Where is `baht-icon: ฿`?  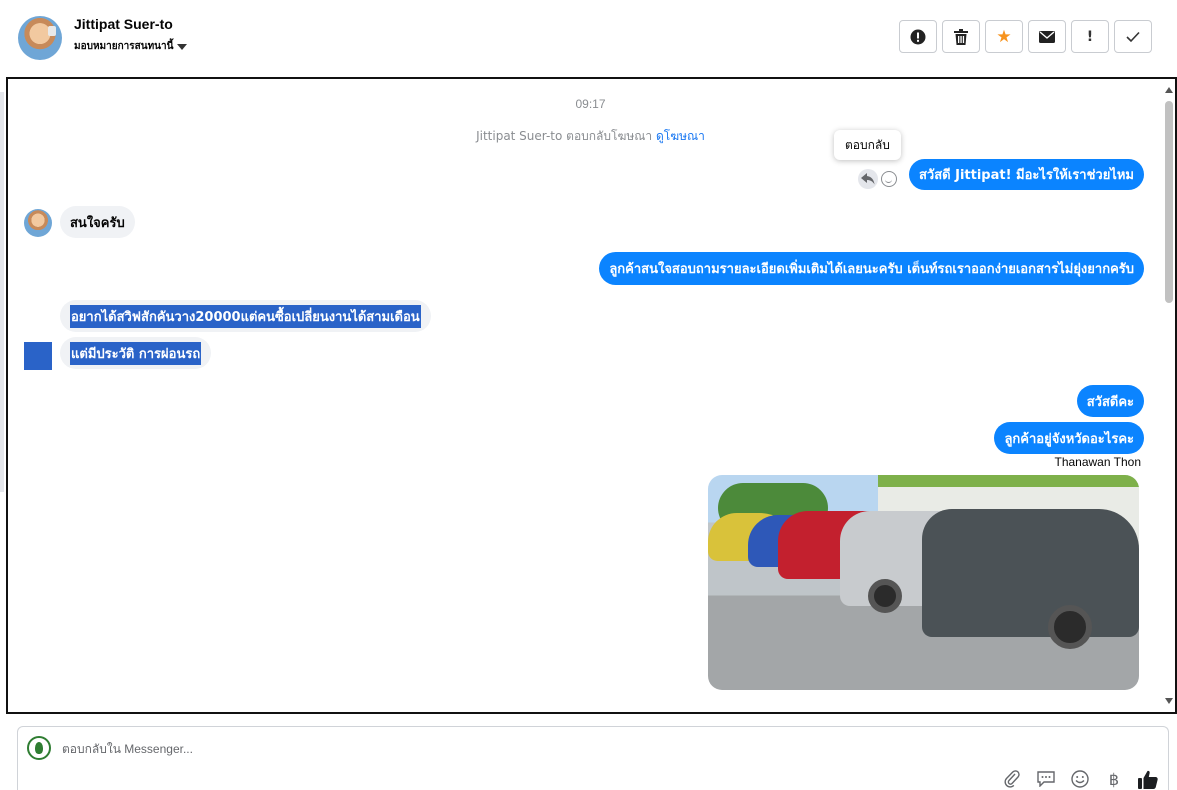
baht-icon: ฿ is located at coordinates (1114, 779).